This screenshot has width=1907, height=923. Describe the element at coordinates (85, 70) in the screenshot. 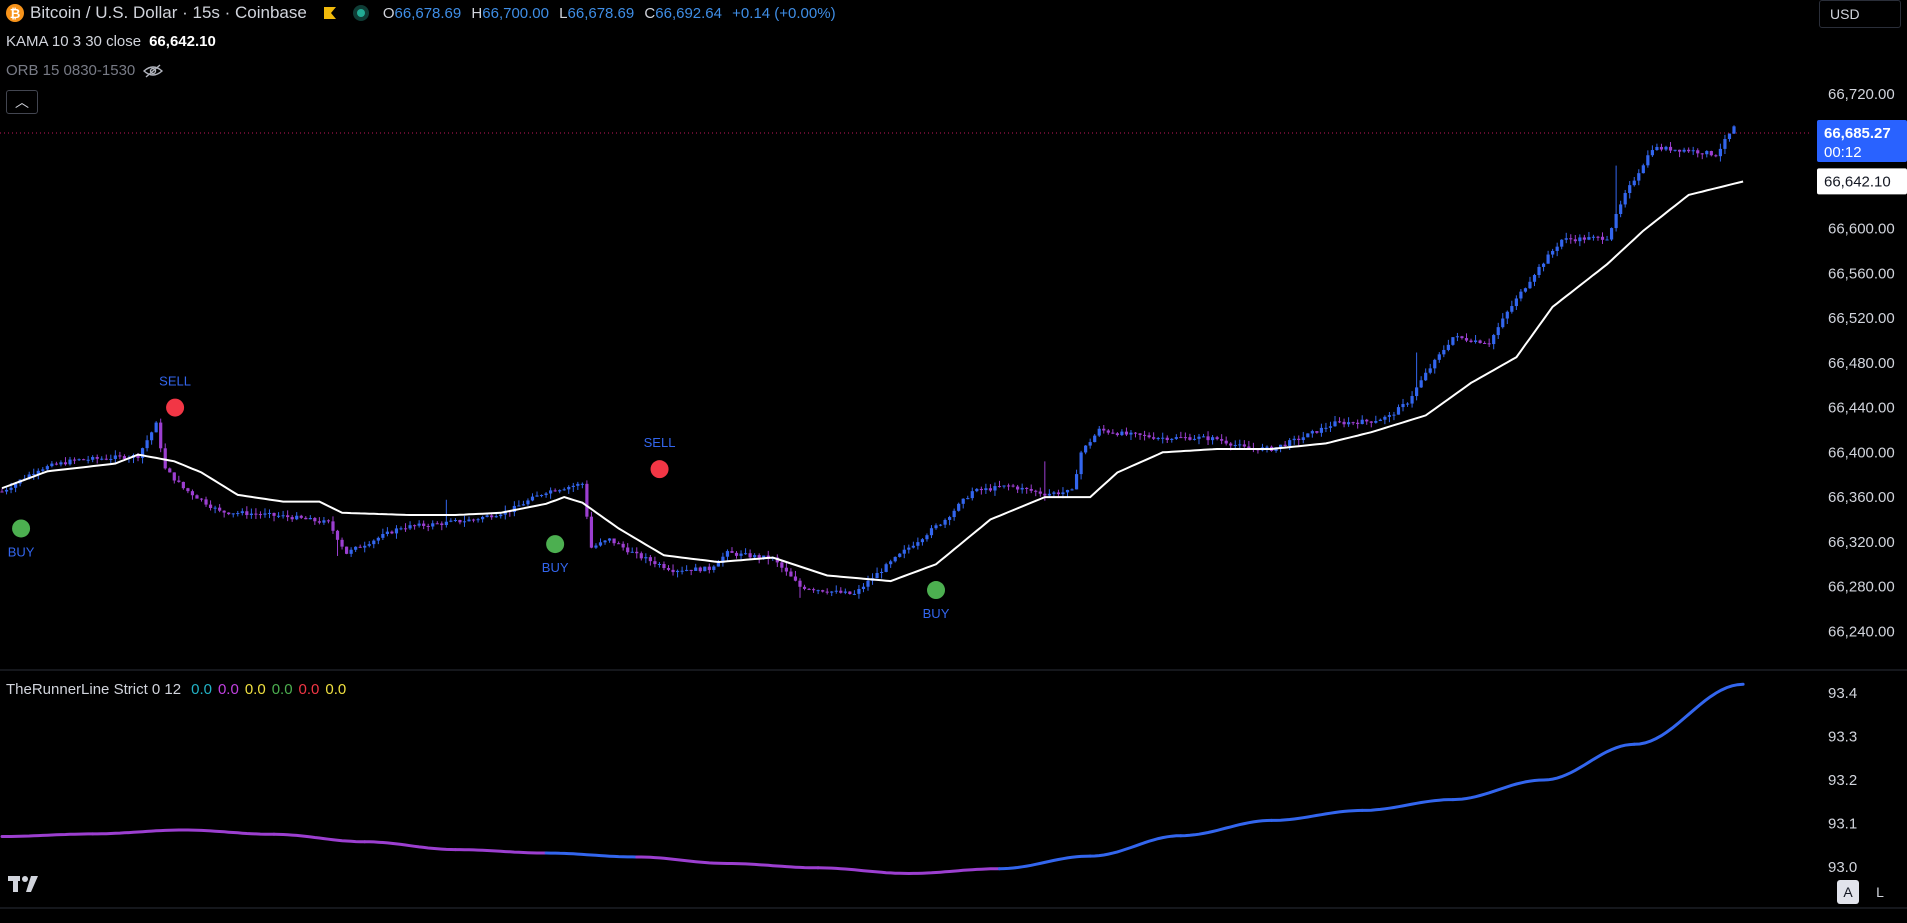

I see `orb-legend: ORB 15 0830-1530` at that location.